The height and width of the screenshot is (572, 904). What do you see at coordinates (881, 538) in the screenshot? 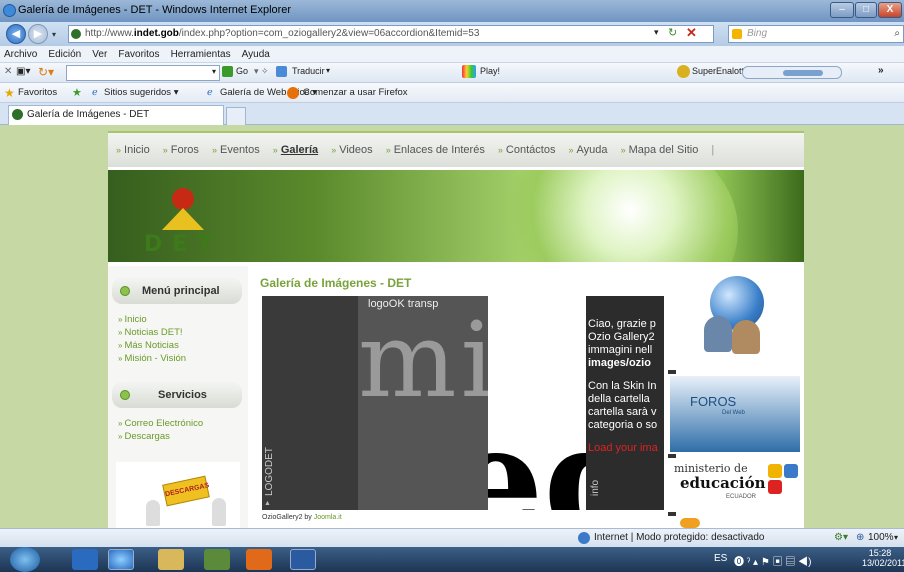
I see `zoom-level: 100%` at bounding box center [881, 538].